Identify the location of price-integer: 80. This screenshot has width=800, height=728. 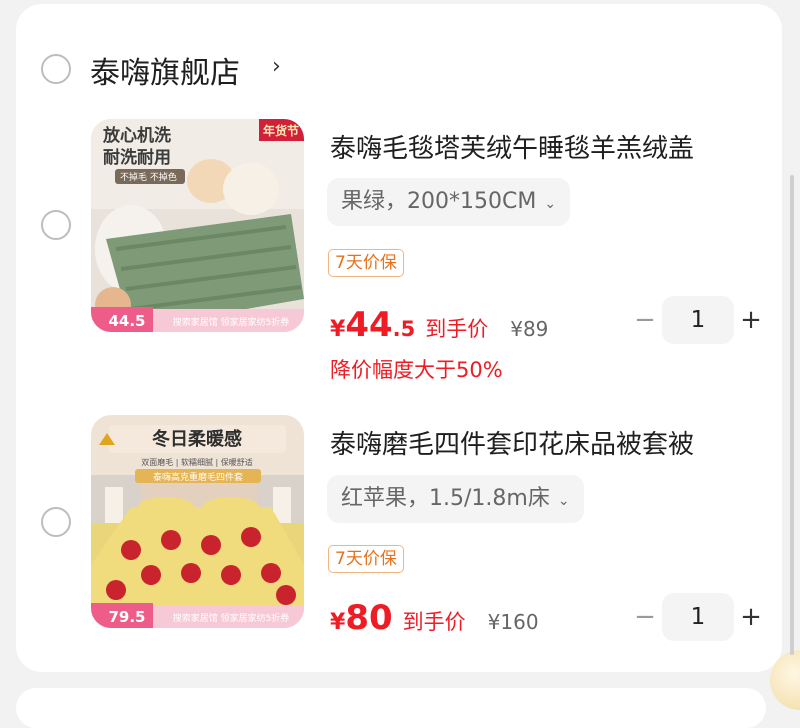
(369, 618).